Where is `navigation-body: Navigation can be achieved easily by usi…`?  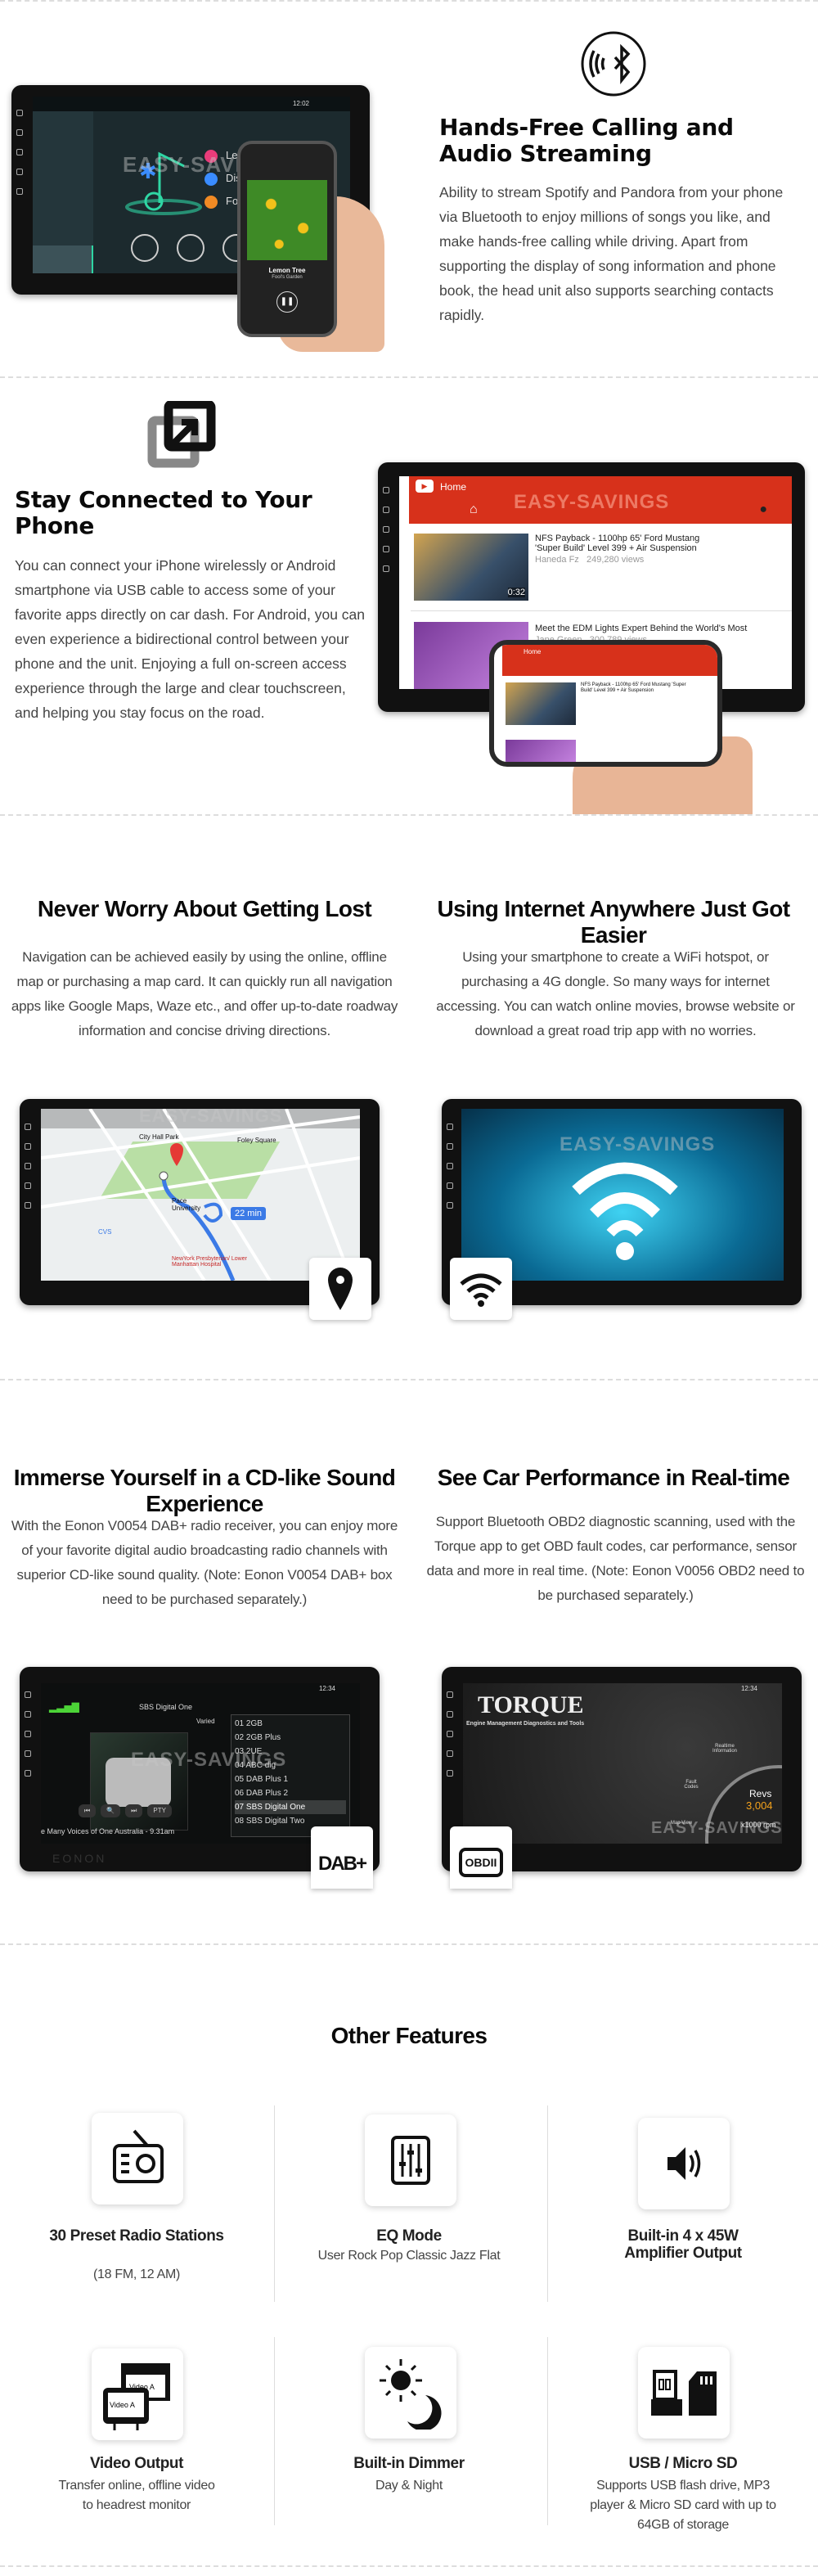
navigation-body: Navigation can be achieved easily by usi… is located at coordinates (204, 993).